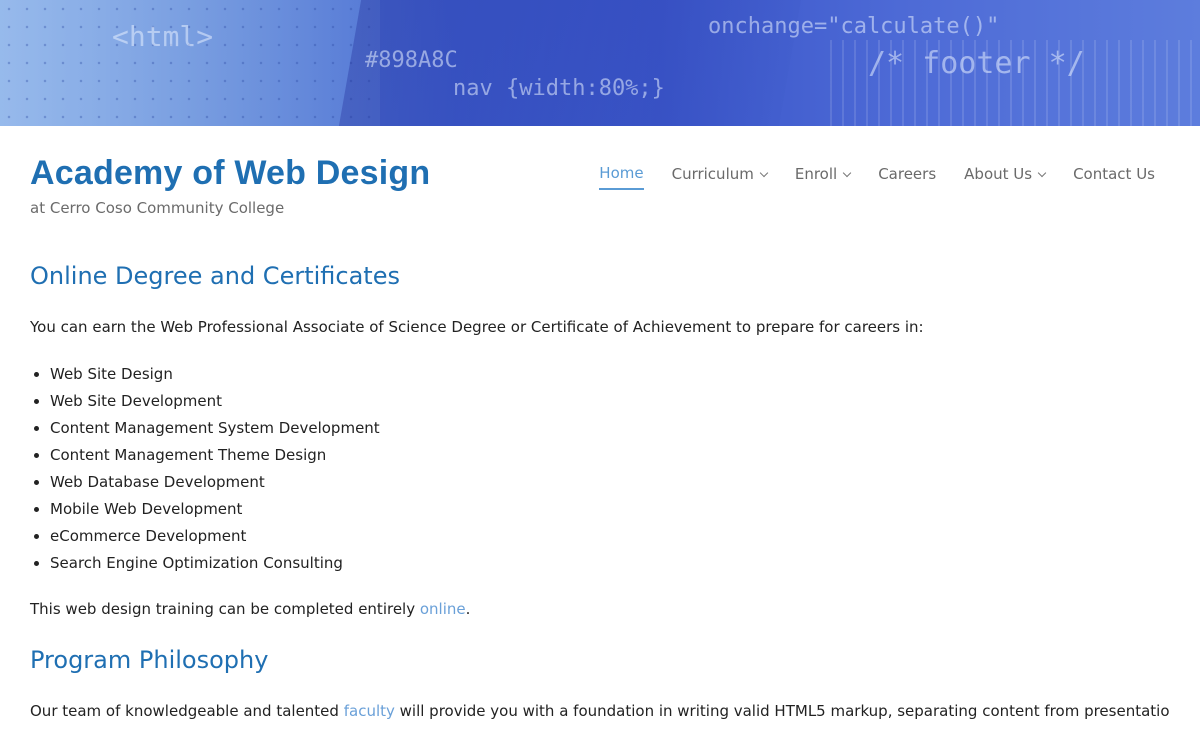 The height and width of the screenshot is (740, 1200). What do you see at coordinates (621, 173) in the screenshot?
I see `nav-item-label: Home` at bounding box center [621, 173].